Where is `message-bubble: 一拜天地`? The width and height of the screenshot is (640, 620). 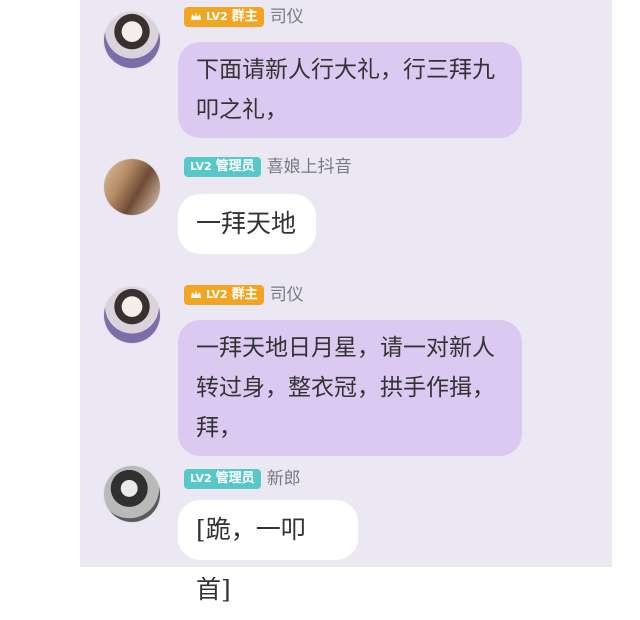 message-bubble: 一拜天地 is located at coordinates (247, 224).